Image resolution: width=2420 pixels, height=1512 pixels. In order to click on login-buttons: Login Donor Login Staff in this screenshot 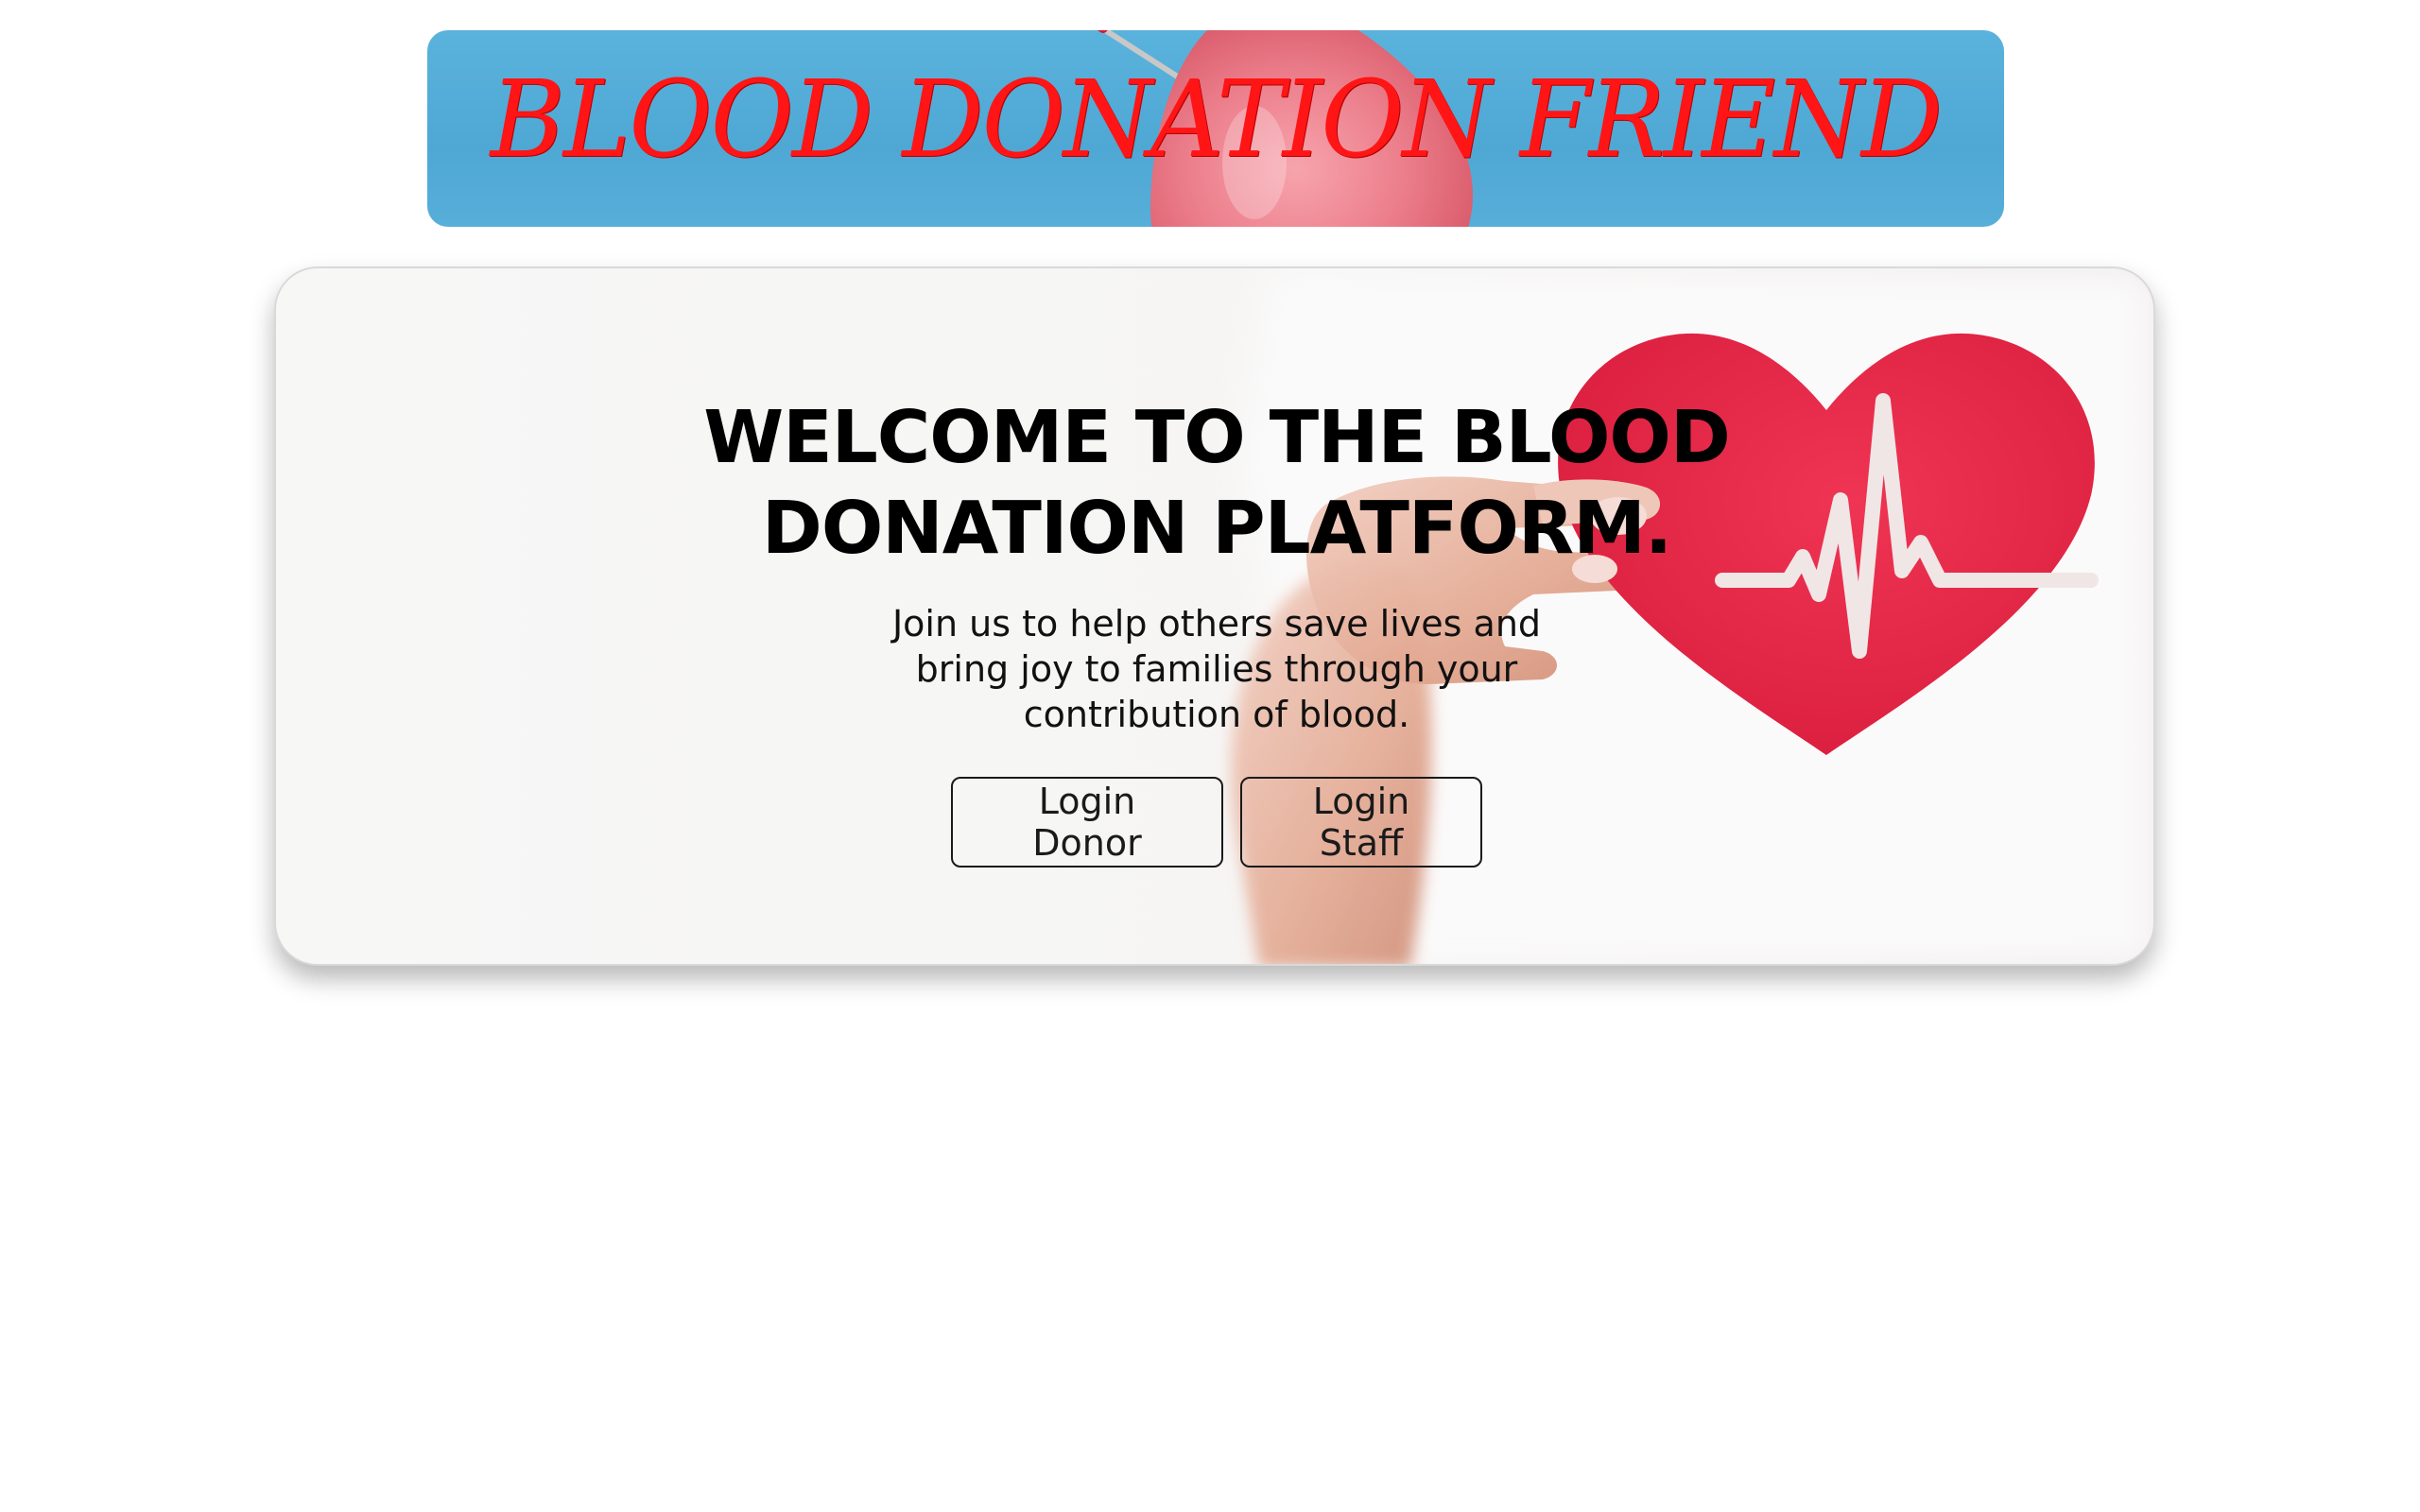, I will do `click(1214, 822)`.